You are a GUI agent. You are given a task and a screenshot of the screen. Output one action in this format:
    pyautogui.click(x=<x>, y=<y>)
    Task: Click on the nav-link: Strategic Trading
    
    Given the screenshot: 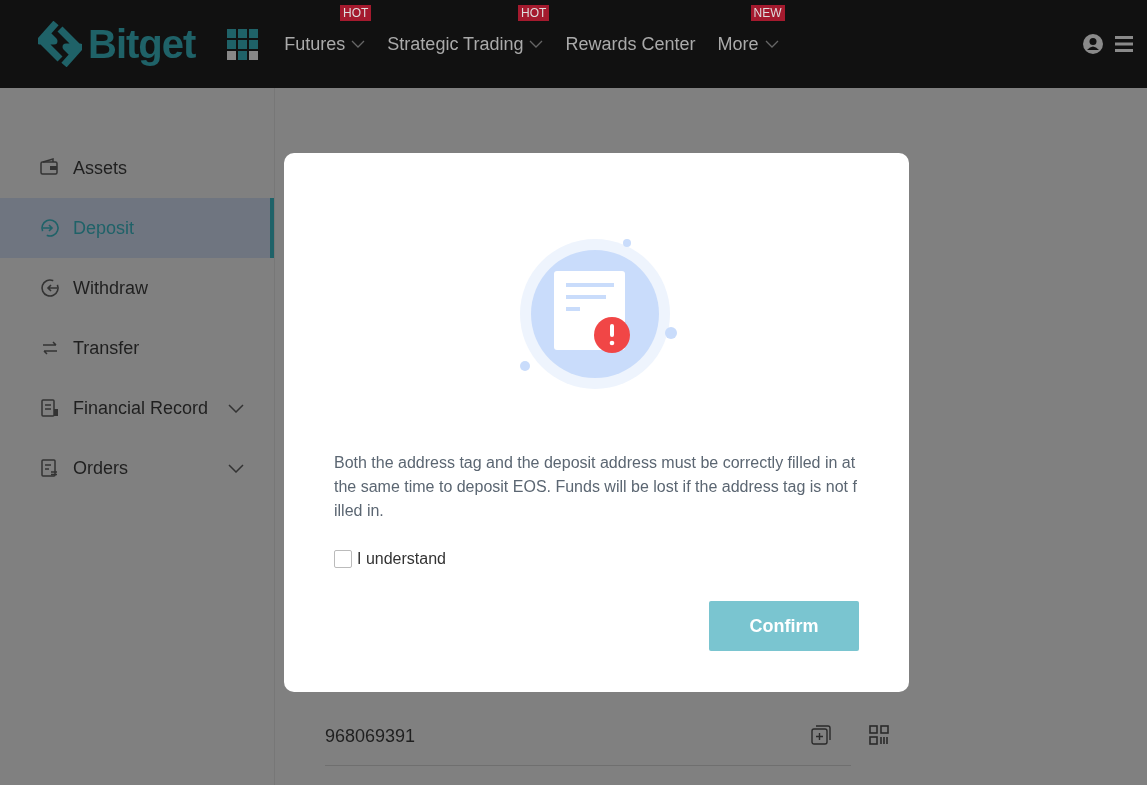 What is the action you would take?
    pyautogui.click(x=465, y=44)
    